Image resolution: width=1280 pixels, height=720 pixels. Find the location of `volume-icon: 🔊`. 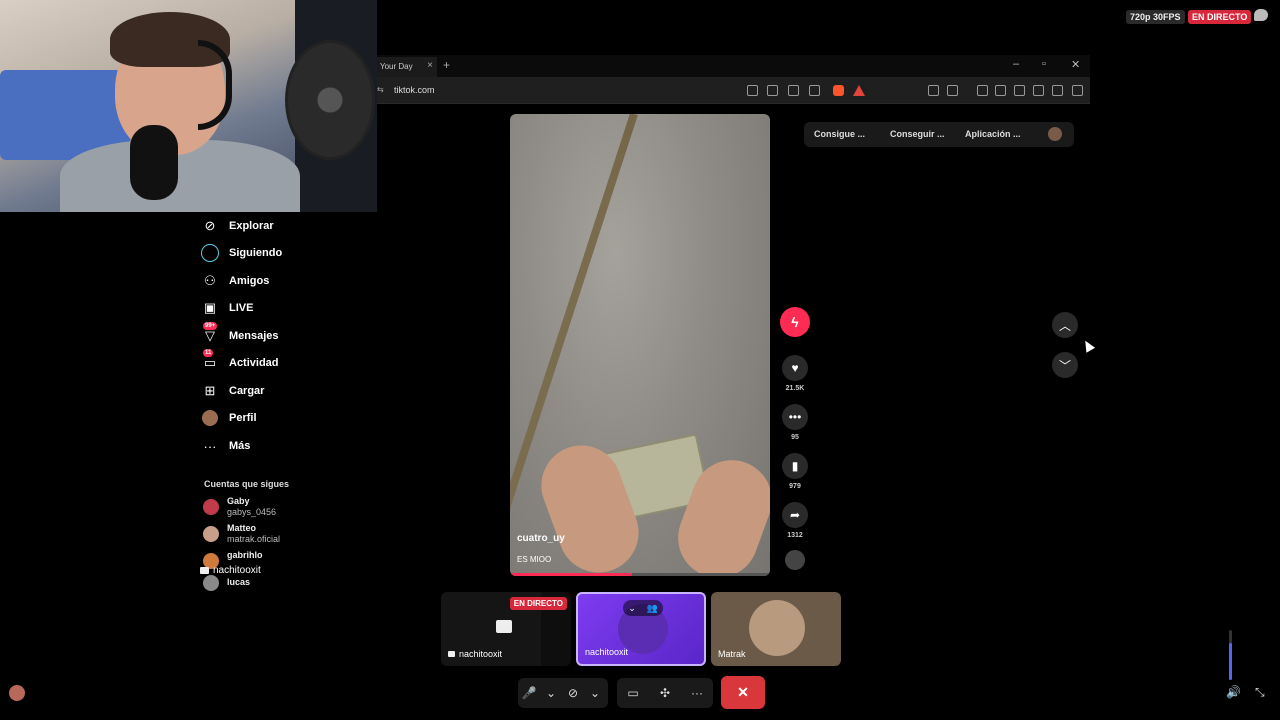

volume-icon: 🔊 is located at coordinates (1233, 692).